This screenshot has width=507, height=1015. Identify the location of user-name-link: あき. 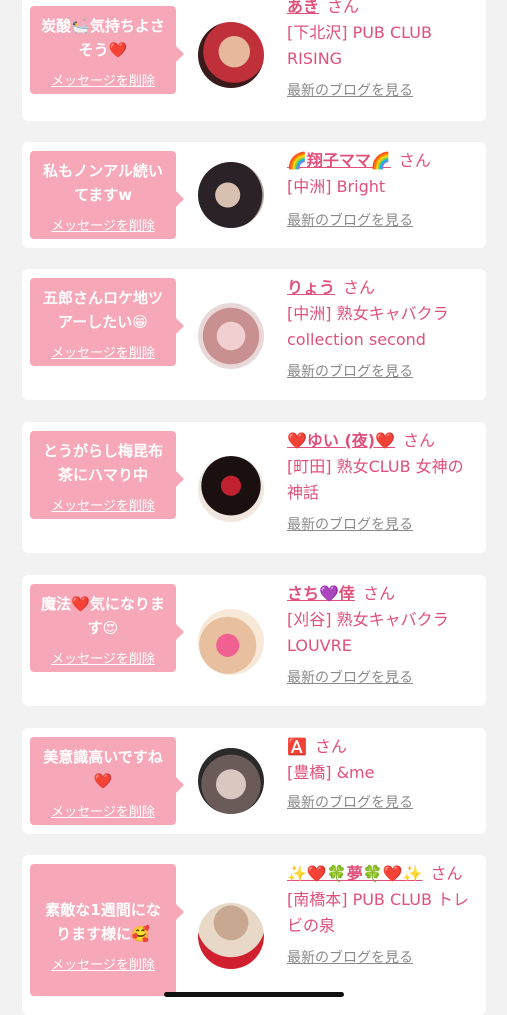
(303, 8).